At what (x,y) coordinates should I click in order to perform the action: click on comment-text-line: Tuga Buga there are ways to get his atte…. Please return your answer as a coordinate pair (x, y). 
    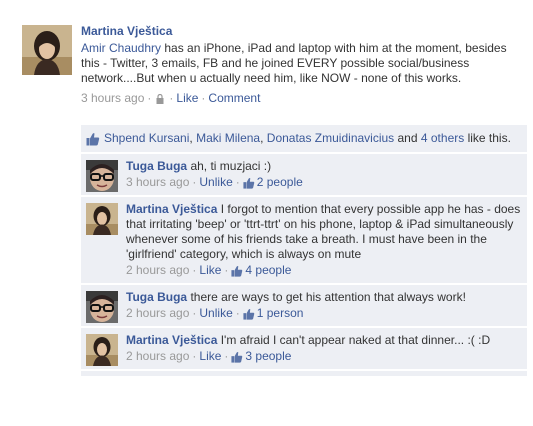
    Looking at the image, I should click on (323, 297).